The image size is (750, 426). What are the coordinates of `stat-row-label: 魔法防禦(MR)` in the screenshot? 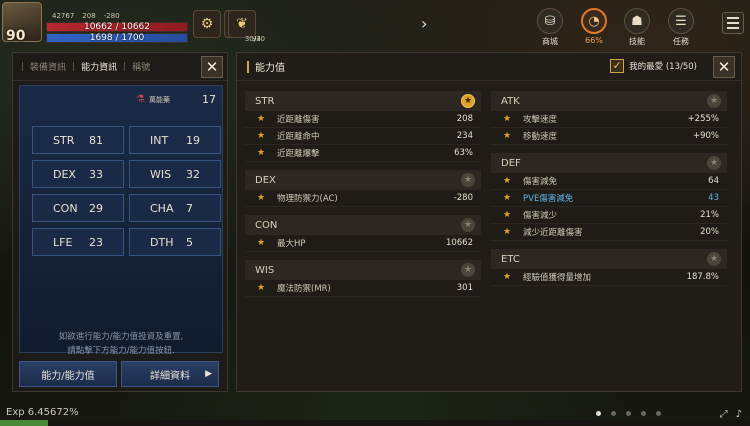 It's located at (304, 289).